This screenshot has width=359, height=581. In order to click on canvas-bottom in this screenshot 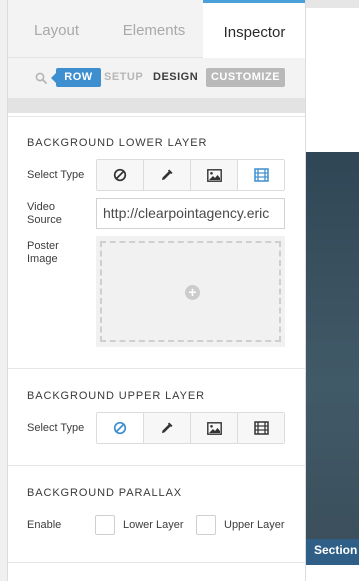, I will do `click(332, 572)`.